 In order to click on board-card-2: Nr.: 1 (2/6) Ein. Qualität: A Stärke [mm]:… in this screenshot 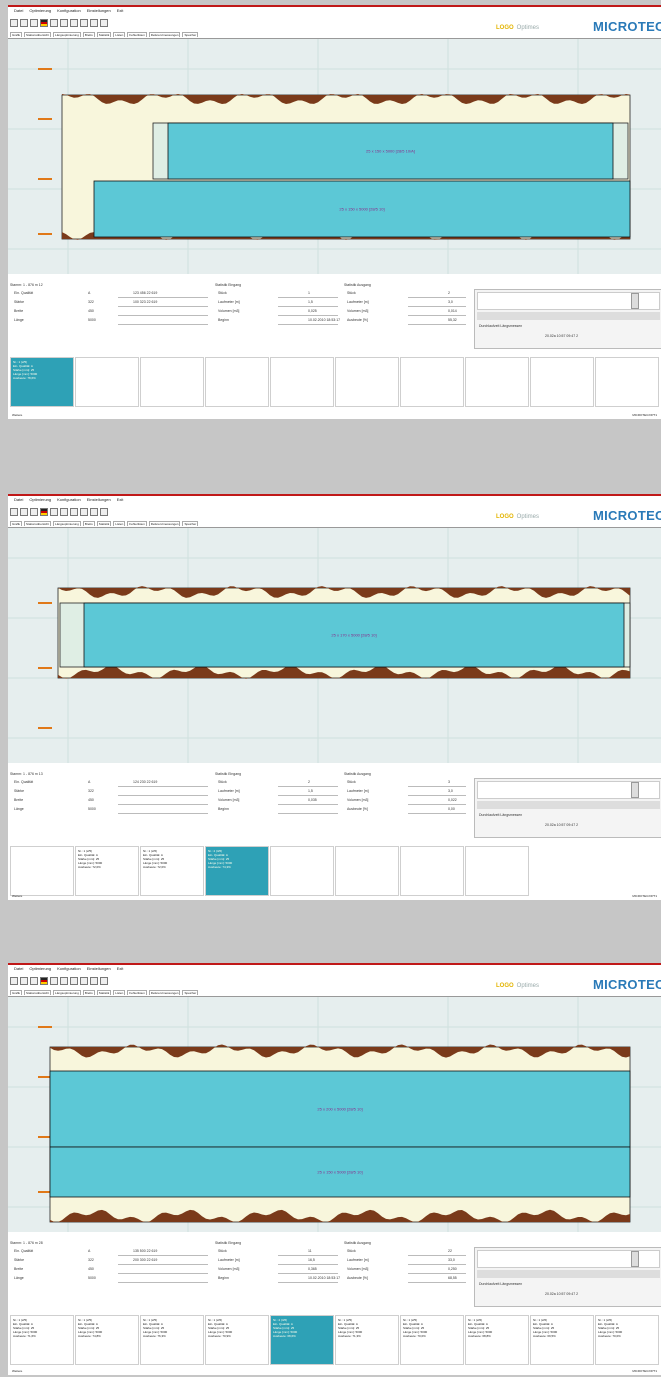, I will do `click(172, 871)`.